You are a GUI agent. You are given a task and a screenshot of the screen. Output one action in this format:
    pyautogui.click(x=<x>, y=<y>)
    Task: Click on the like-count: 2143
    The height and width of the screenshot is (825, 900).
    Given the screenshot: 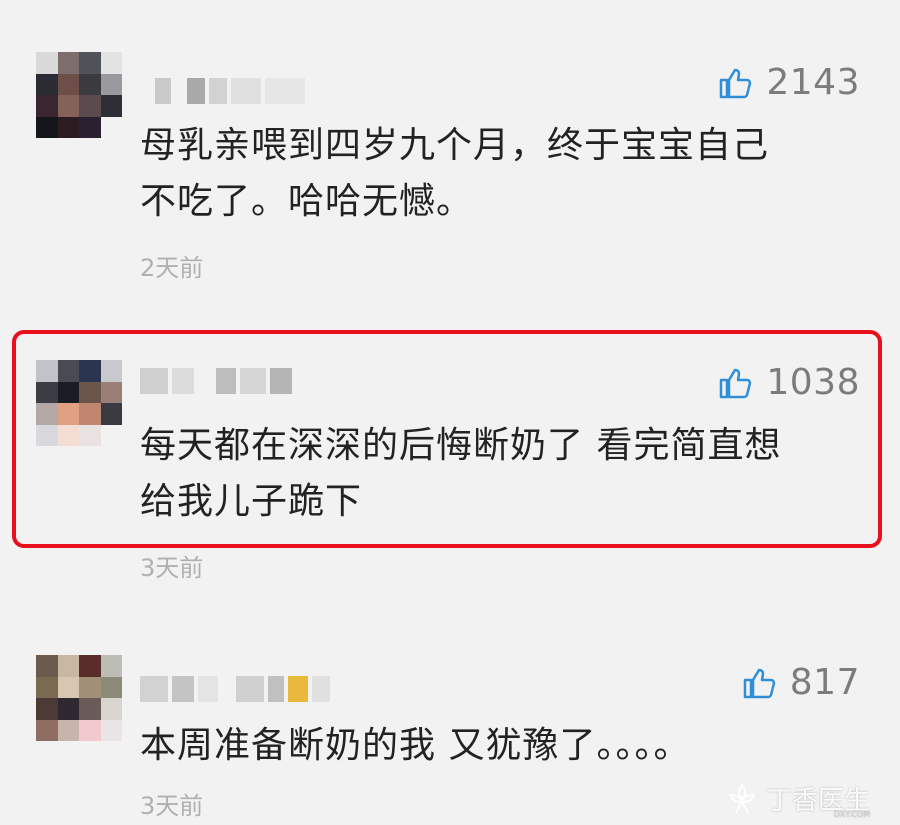 What is the action you would take?
    pyautogui.click(x=813, y=82)
    